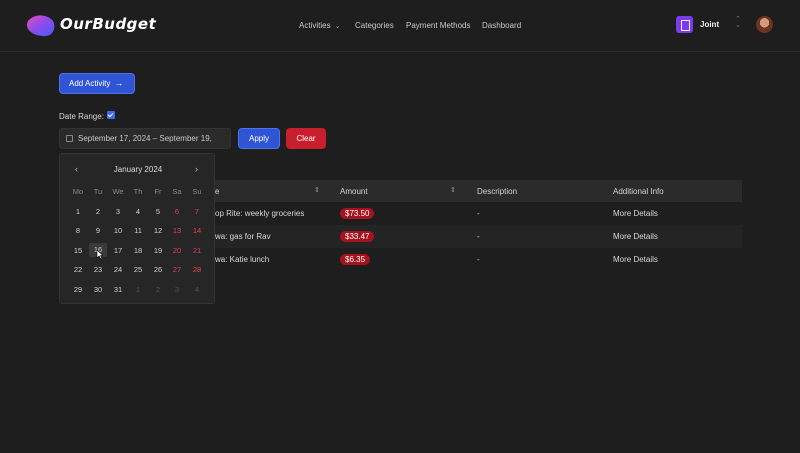  Describe the element at coordinates (111, 115) in the screenshot. I see `date-range-checkbox` at that location.